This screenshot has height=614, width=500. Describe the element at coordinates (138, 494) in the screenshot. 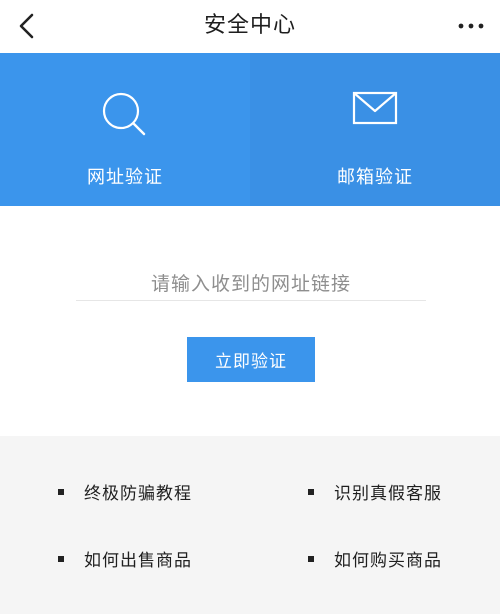

I see `link-label: 终极防骗教程` at that location.